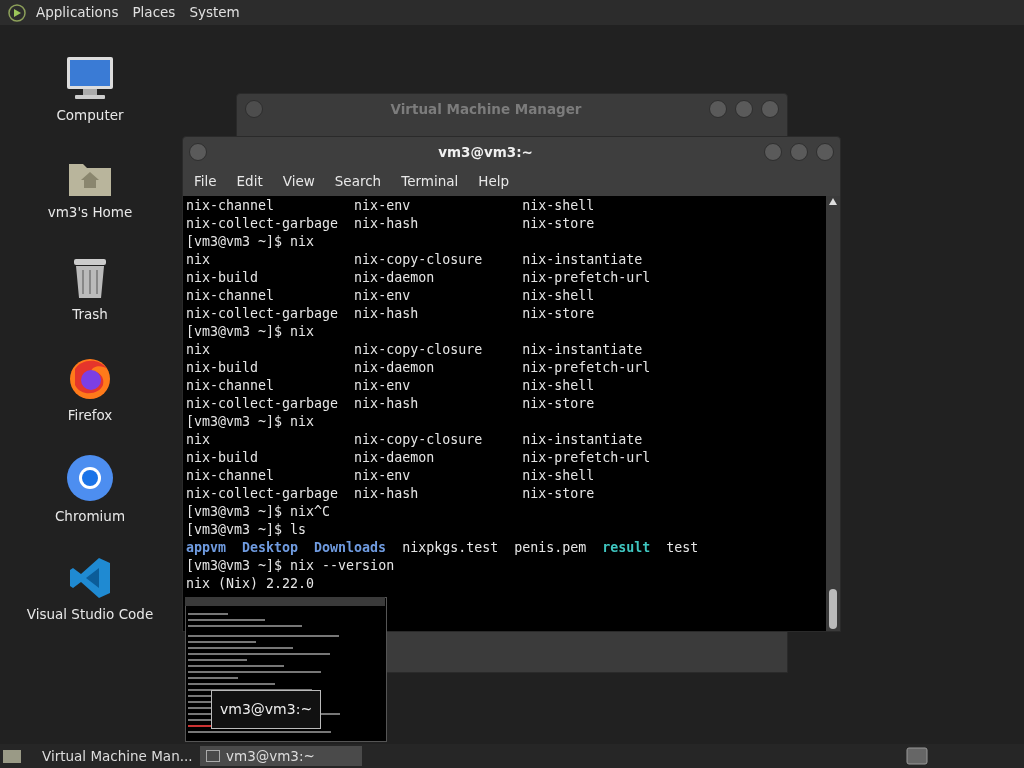 The image size is (1024, 768). Describe the element at coordinates (270, 548) in the screenshot. I see `terminal-line: Desktop` at that location.